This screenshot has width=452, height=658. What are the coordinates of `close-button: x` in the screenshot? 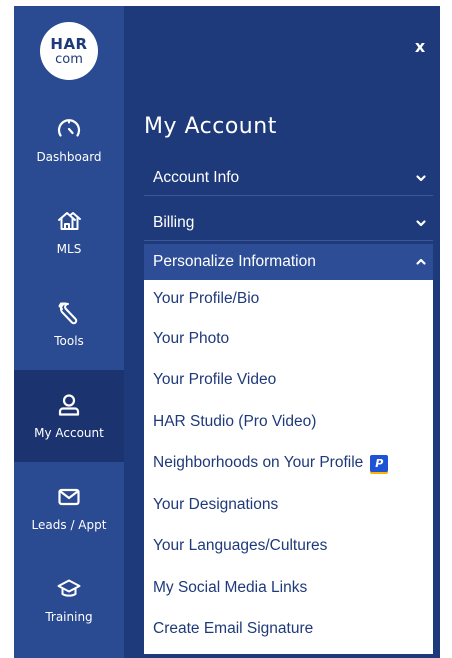 It's located at (420, 46).